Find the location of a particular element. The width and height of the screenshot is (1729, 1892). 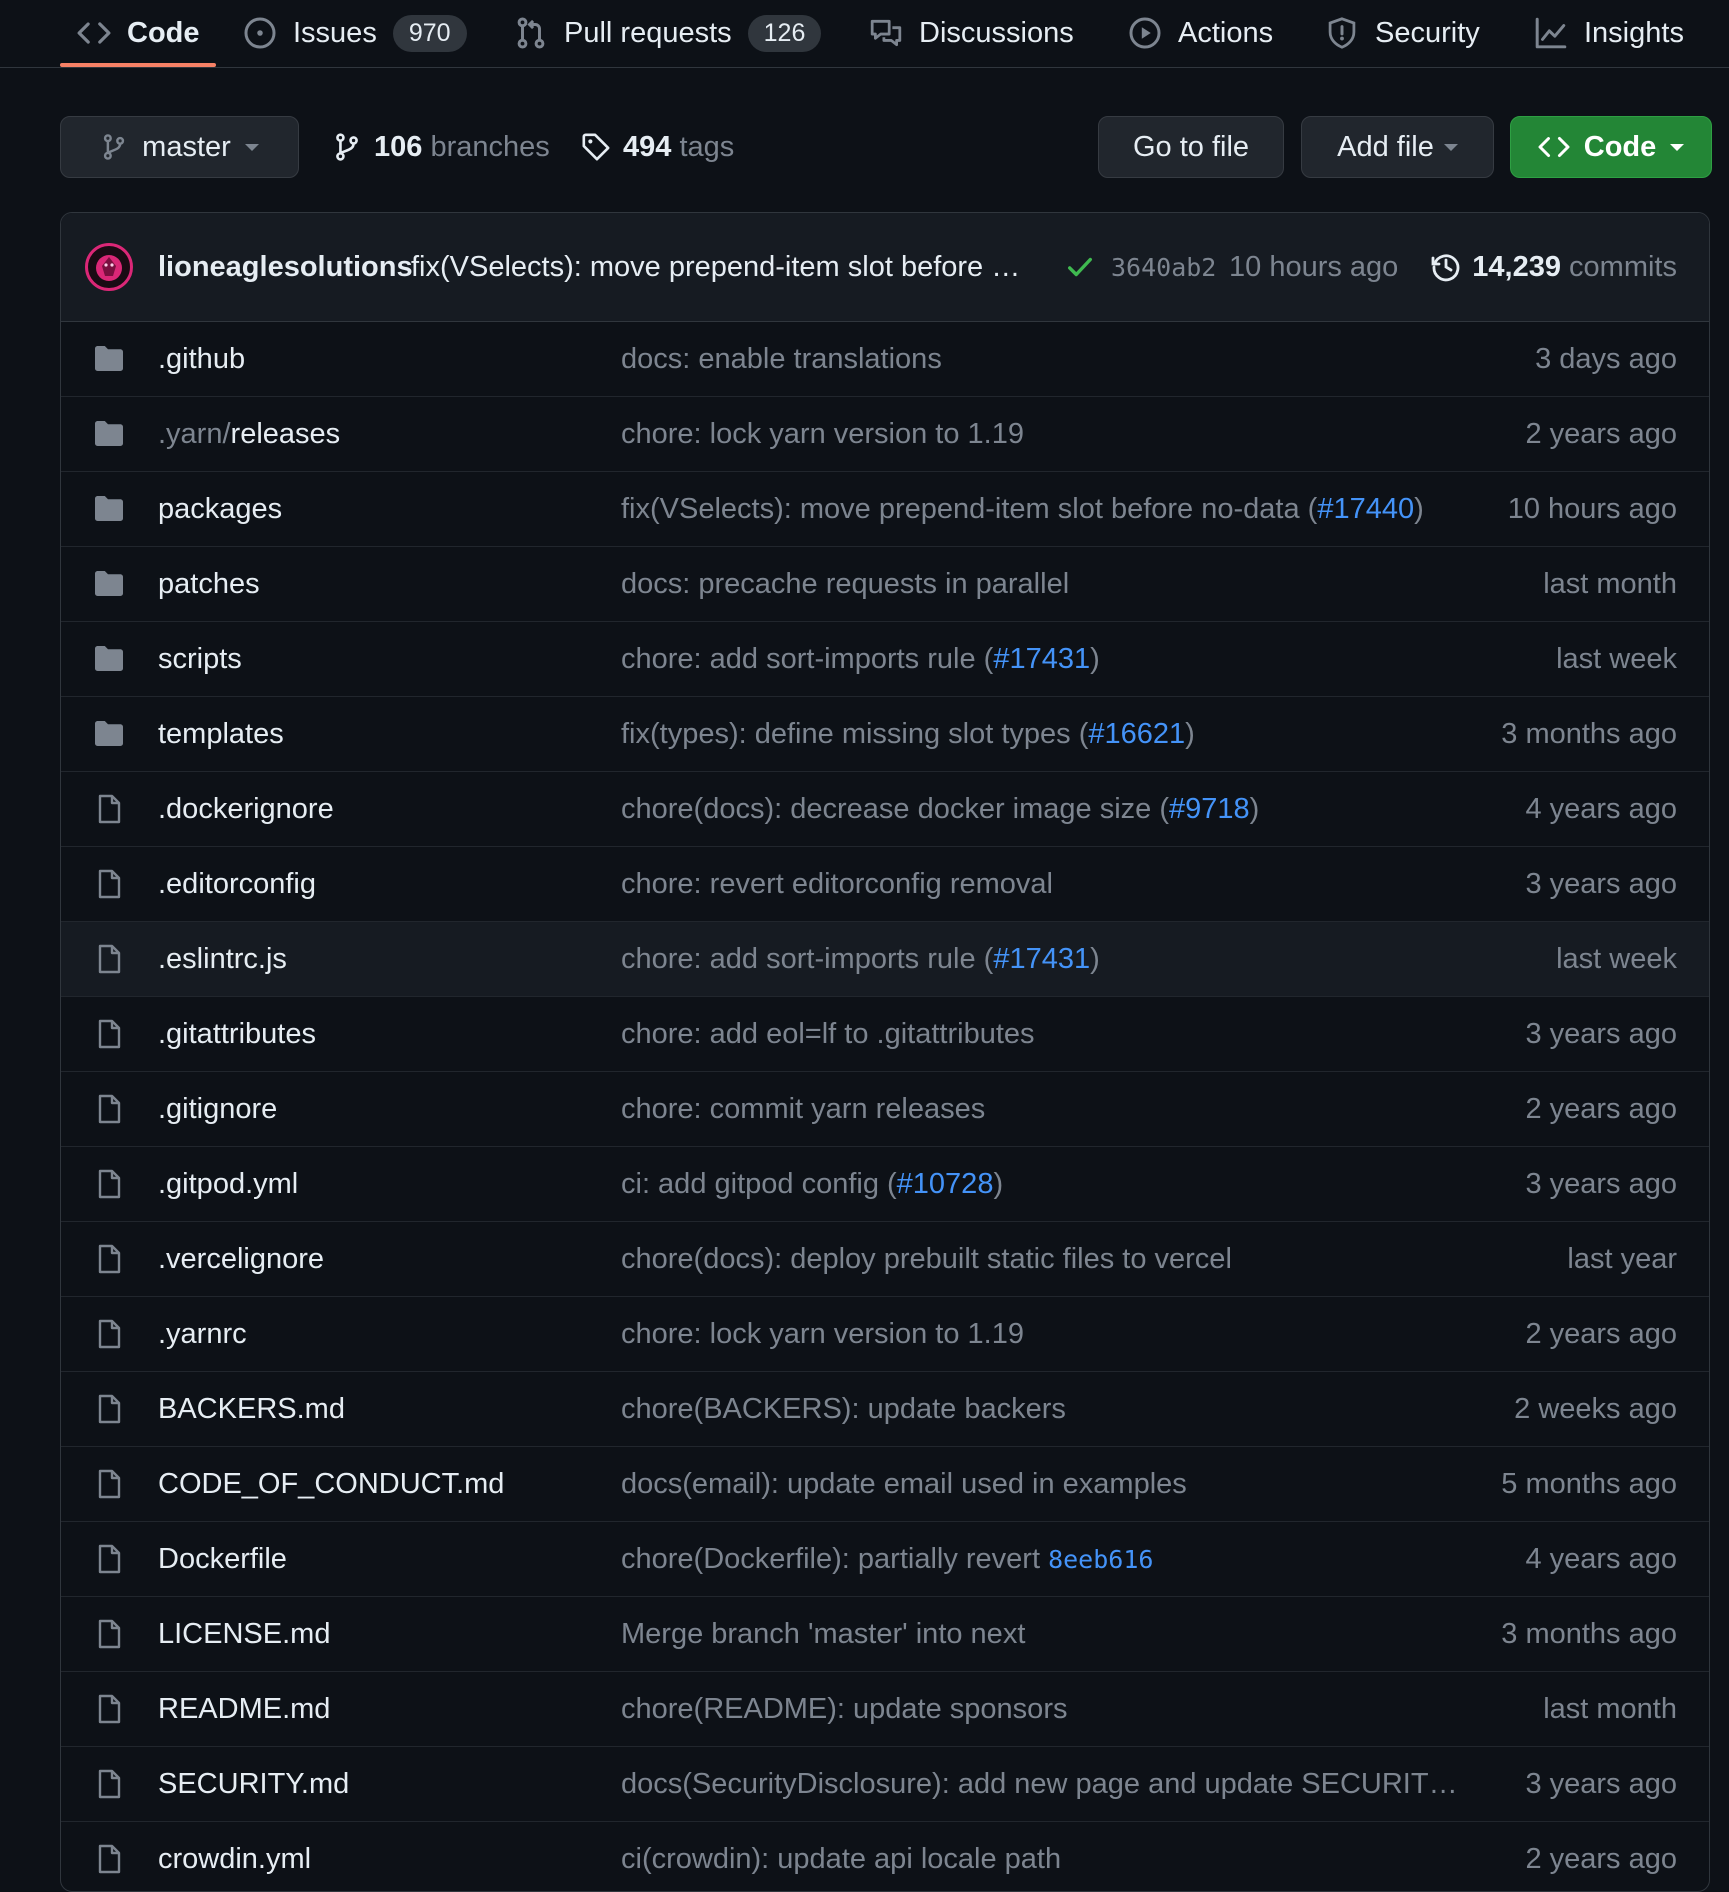

file-name-link: .gitattributes is located at coordinates (237, 1034).